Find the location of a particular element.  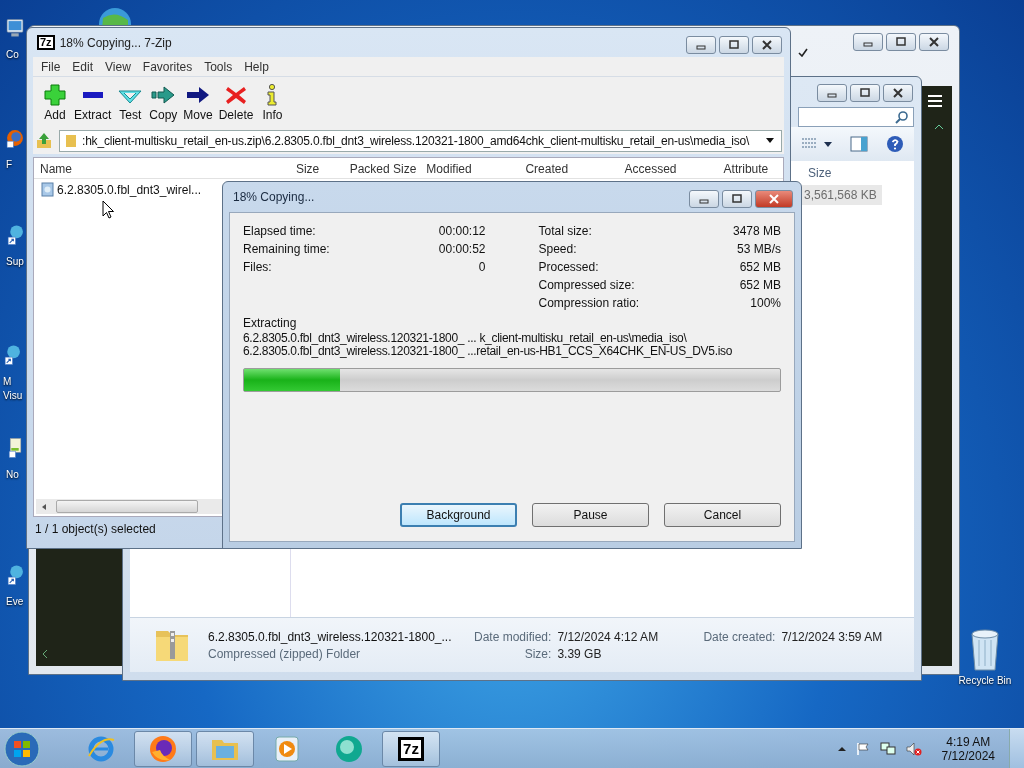

help-icon is located at coordinates (895, 144).